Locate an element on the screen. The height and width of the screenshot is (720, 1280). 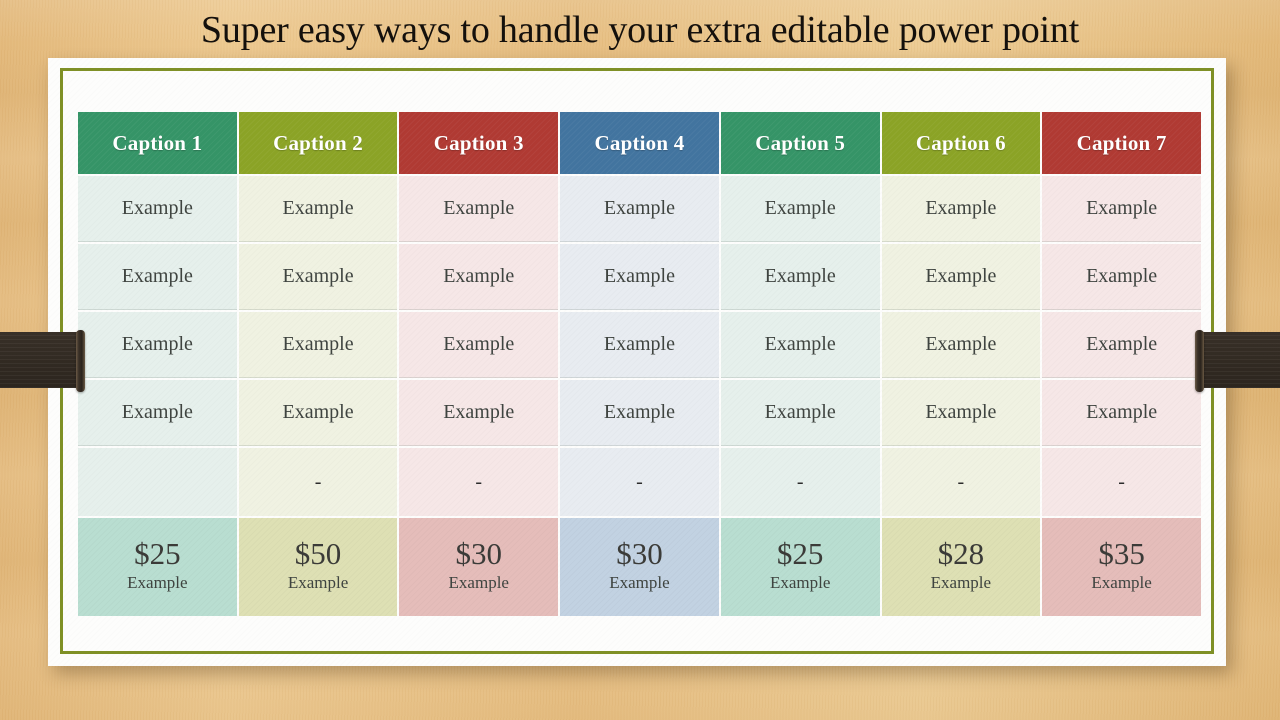
decorative-strap-cap-right is located at coordinates (1199, 361).